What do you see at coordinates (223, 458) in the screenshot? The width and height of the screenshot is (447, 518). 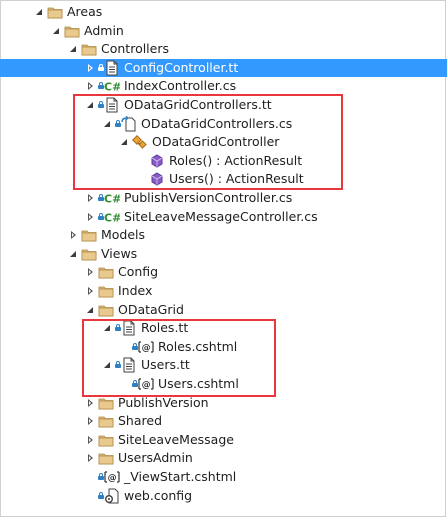 I see `tree-item-usersadmin: UsersAdmin` at bounding box center [223, 458].